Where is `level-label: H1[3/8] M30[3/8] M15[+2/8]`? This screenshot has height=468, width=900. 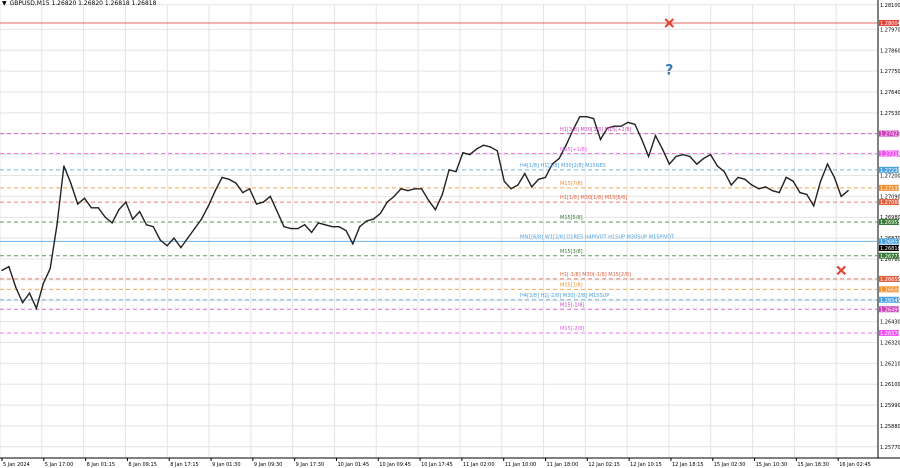 level-label: H1[3/8] M30[3/8] M15[+2/8] is located at coordinates (596, 130).